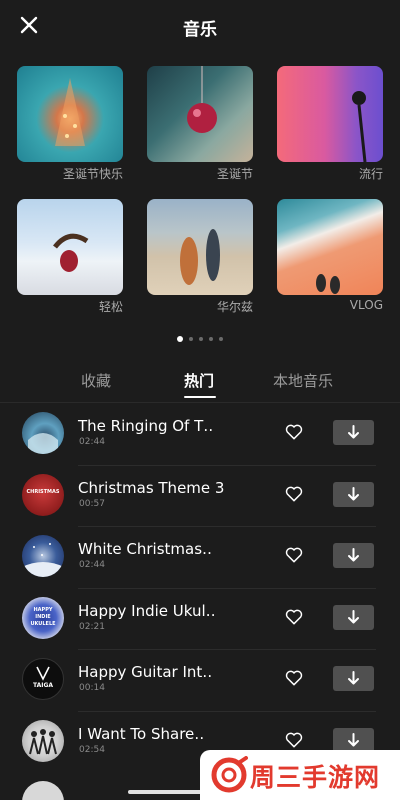 Image resolution: width=400 pixels, height=800 pixels. Describe the element at coordinates (92, 626) in the screenshot. I see `song-duration: 02:21` at that location.